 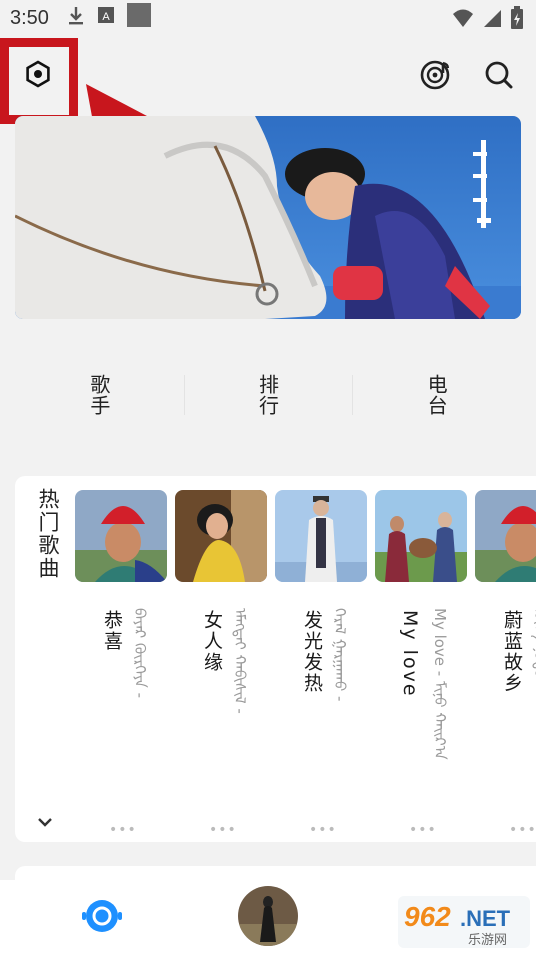 What do you see at coordinates (240, 661) in the screenshot?
I see `song-subtitle: ᠡᠮᠡᠭᠲᠡᠢ ᠬᠠᠪᠢᠰᠢᠯ -` at bounding box center [240, 661].